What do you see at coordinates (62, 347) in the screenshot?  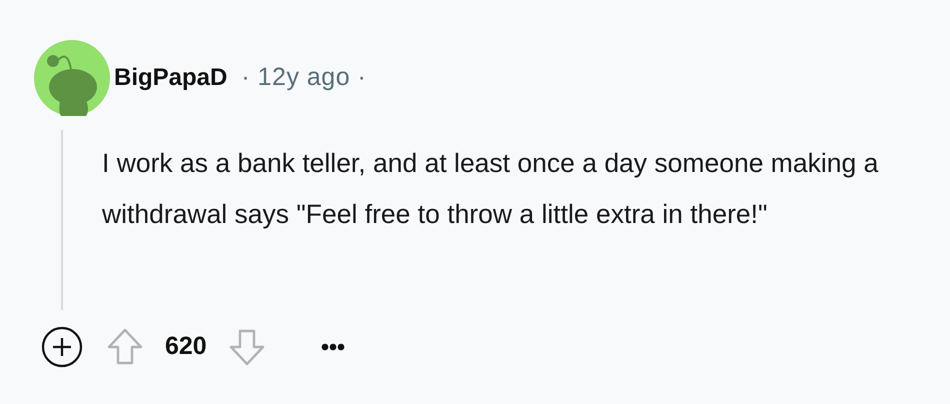 I see `expand-icon` at bounding box center [62, 347].